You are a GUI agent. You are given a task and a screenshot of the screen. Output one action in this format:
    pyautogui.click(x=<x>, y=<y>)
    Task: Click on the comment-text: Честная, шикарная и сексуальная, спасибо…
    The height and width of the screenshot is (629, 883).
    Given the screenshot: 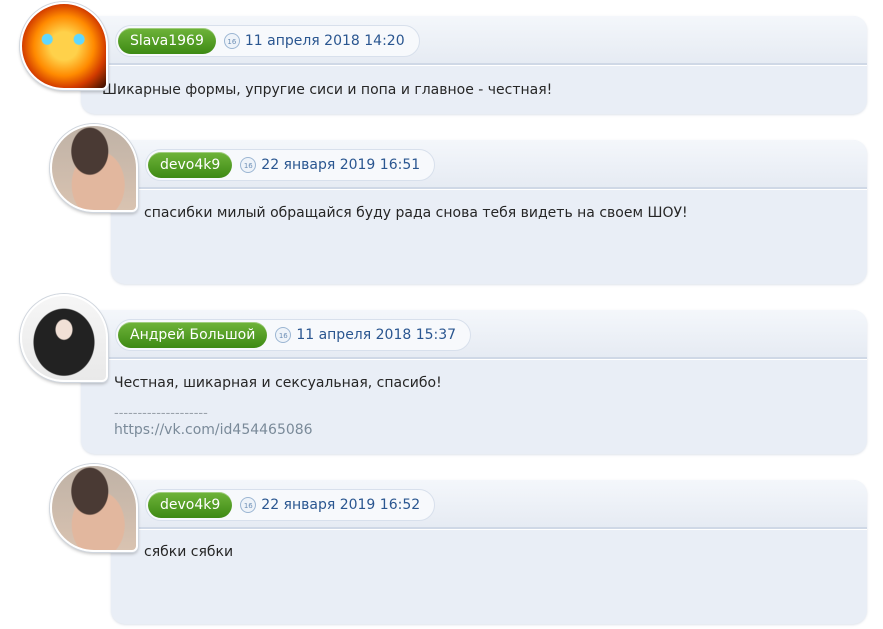 What is the action you would take?
    pyautogui.click(x=278, y=383)
    